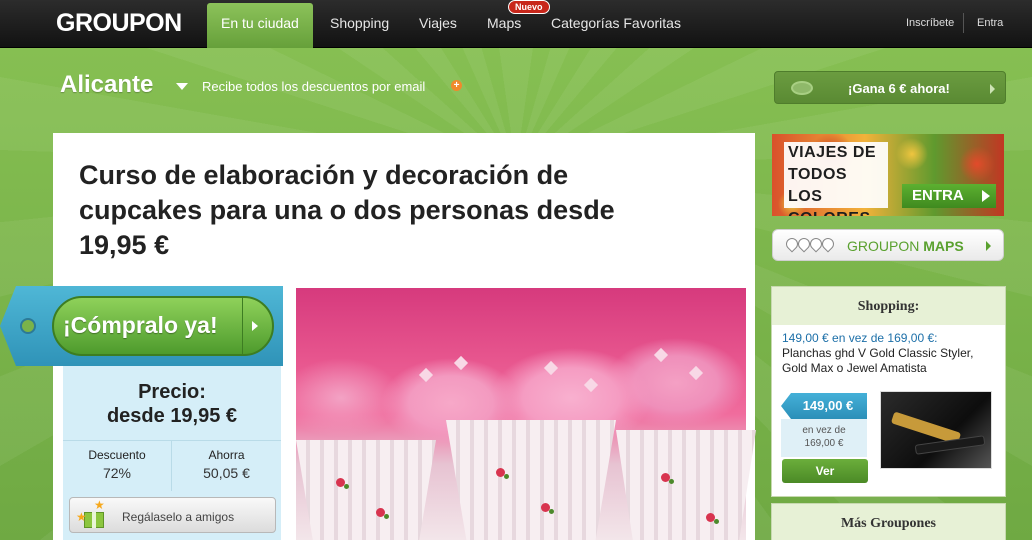 This screenshot has width=1032, height=540. Describe the element at coordinates (178, 517) in the screenshot. I see `gift-label: Regálaselo a amigos` at that location.